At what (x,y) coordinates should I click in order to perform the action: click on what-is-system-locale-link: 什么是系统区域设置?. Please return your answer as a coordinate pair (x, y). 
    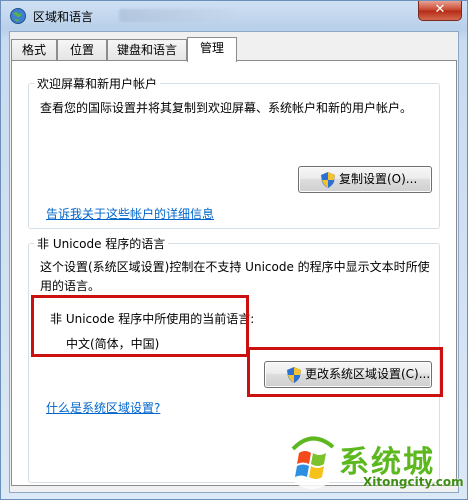
    Looking at the image, I should click on (103, 407).